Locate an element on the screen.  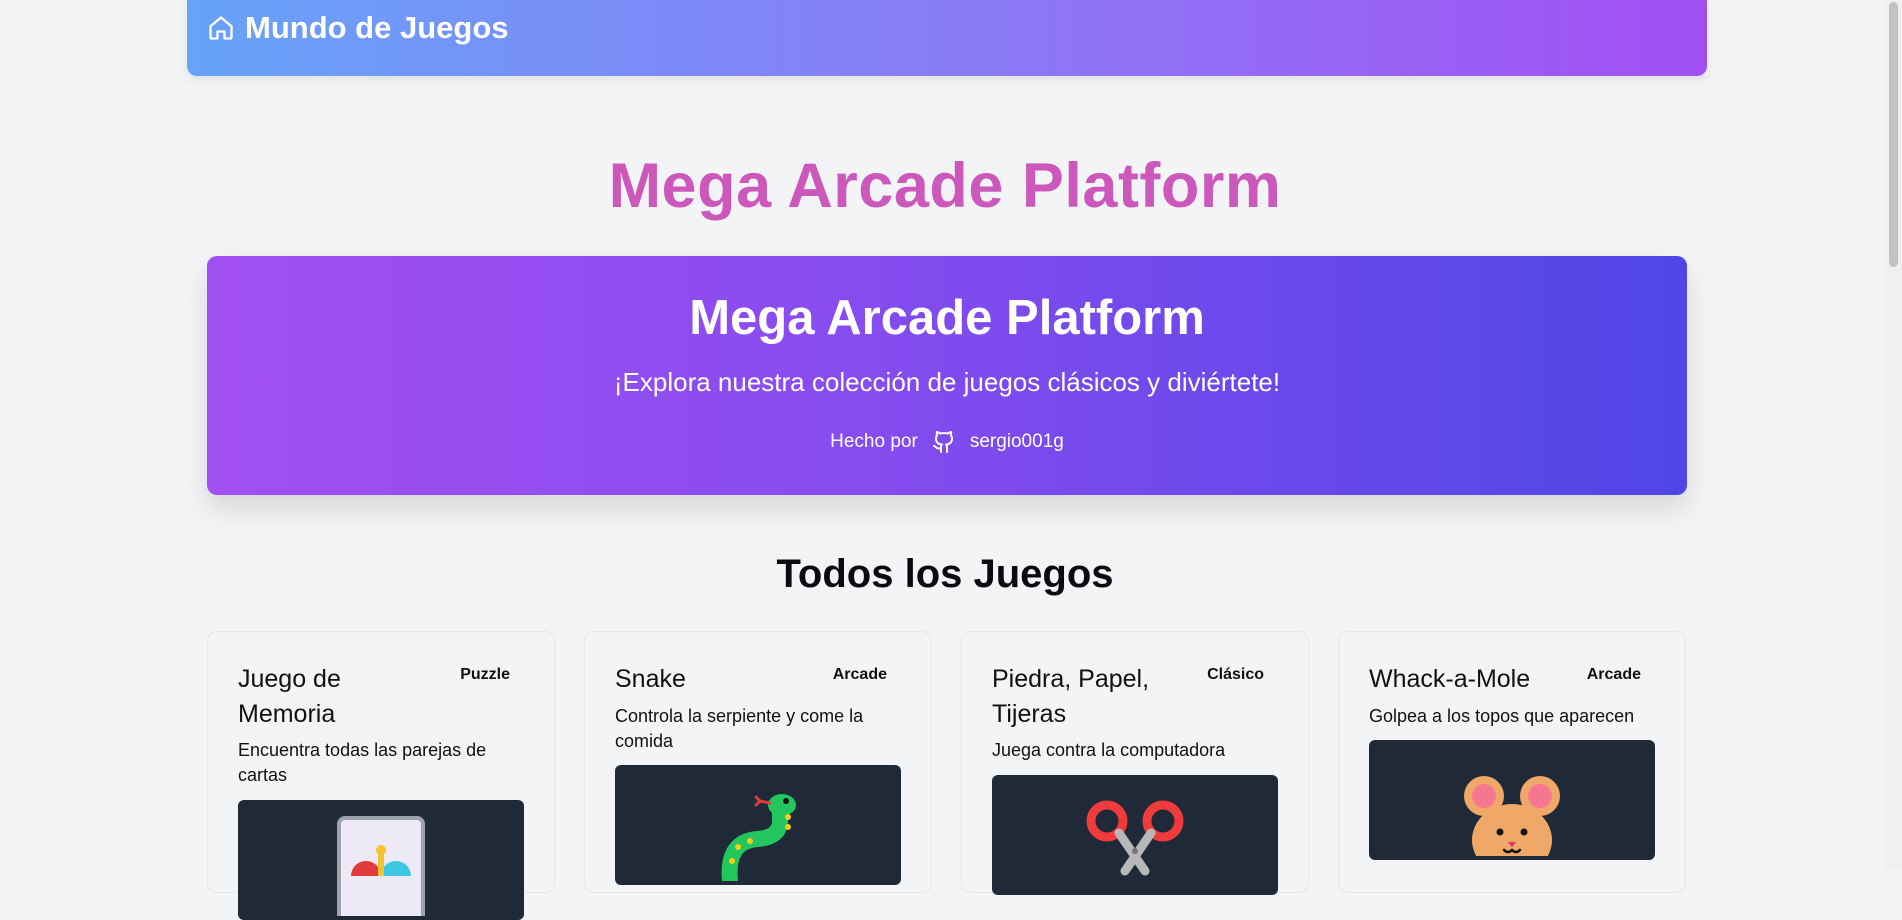
mouse-icon is located at coordinates (1512, 816).